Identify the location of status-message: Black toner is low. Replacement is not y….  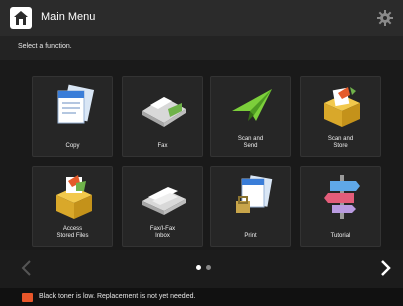
(117, 296).